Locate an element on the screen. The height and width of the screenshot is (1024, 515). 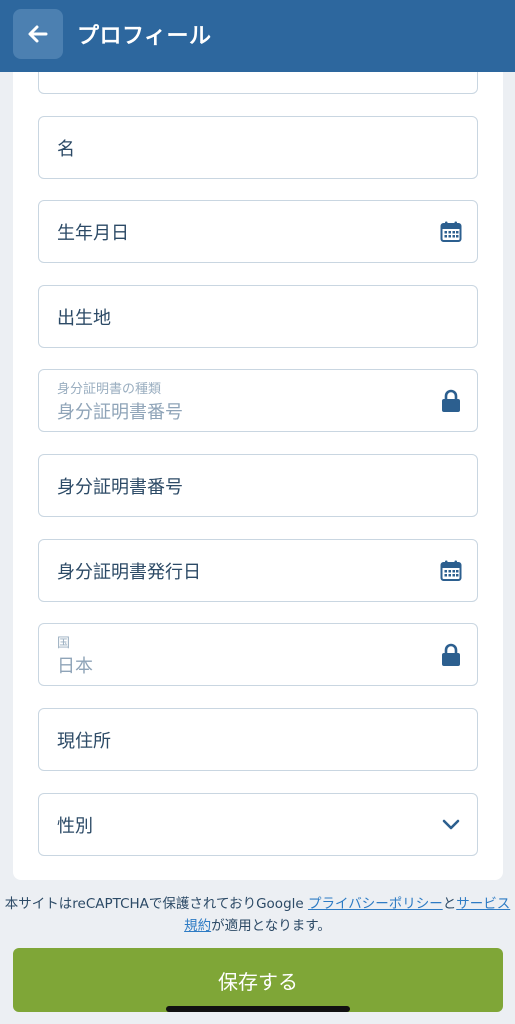
page-title: プロフィール is located at coordinates (144, 36).